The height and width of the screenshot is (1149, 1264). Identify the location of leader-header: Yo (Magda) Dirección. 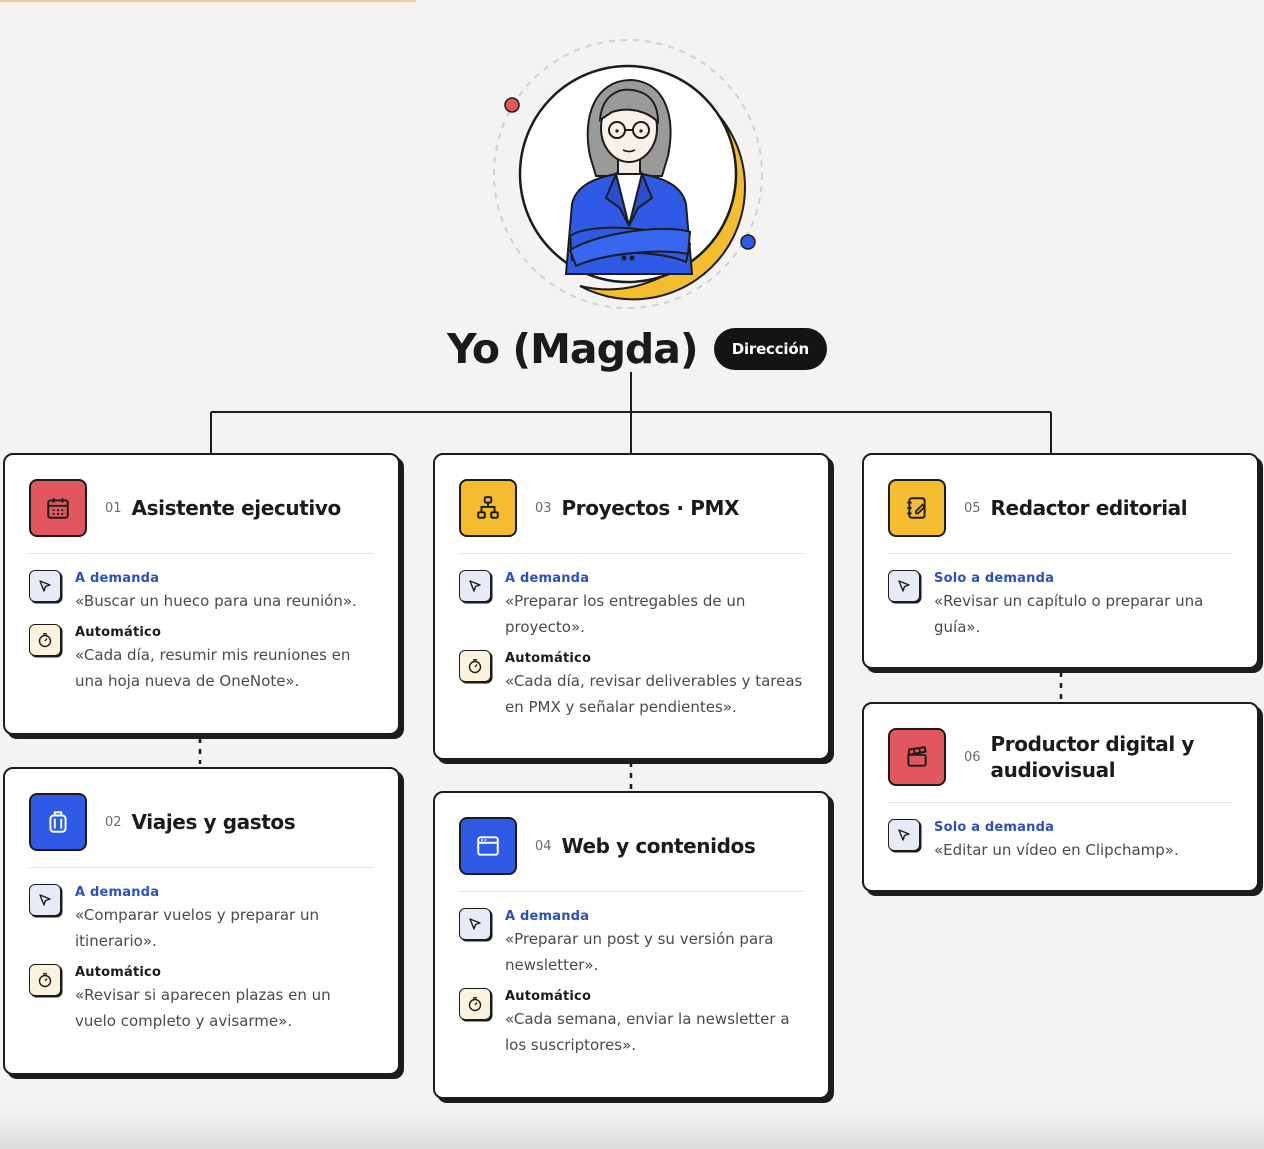
(637, 349).